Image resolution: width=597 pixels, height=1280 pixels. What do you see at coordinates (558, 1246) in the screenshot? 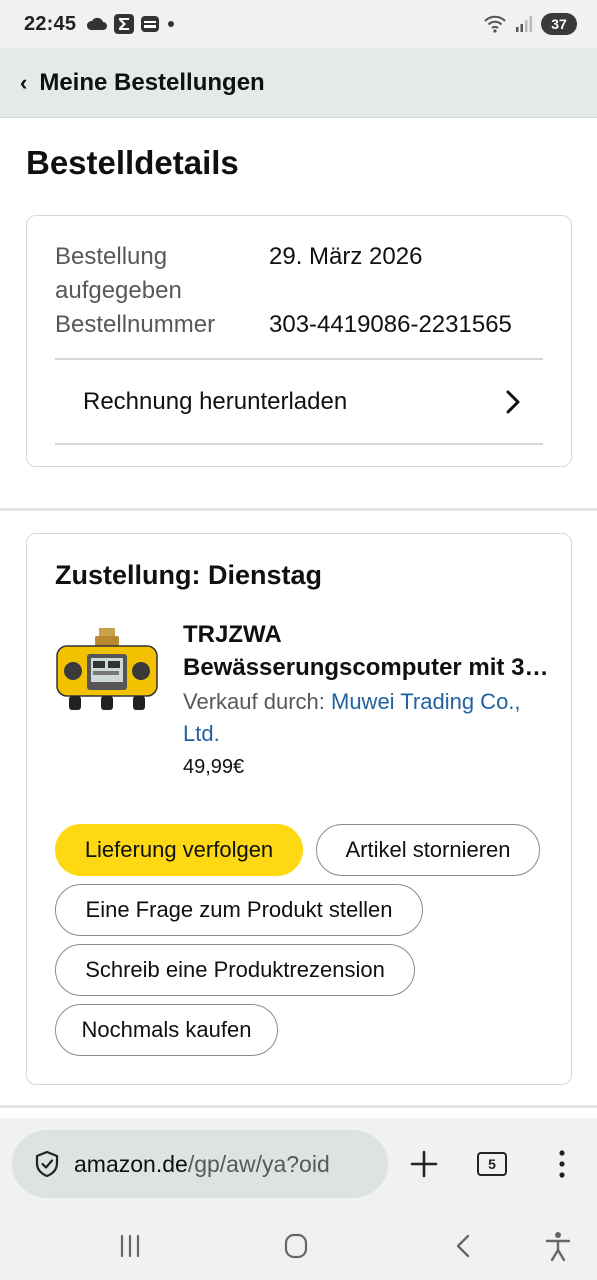
I see `accessibility-icon` at bounding box center [558, 1246].